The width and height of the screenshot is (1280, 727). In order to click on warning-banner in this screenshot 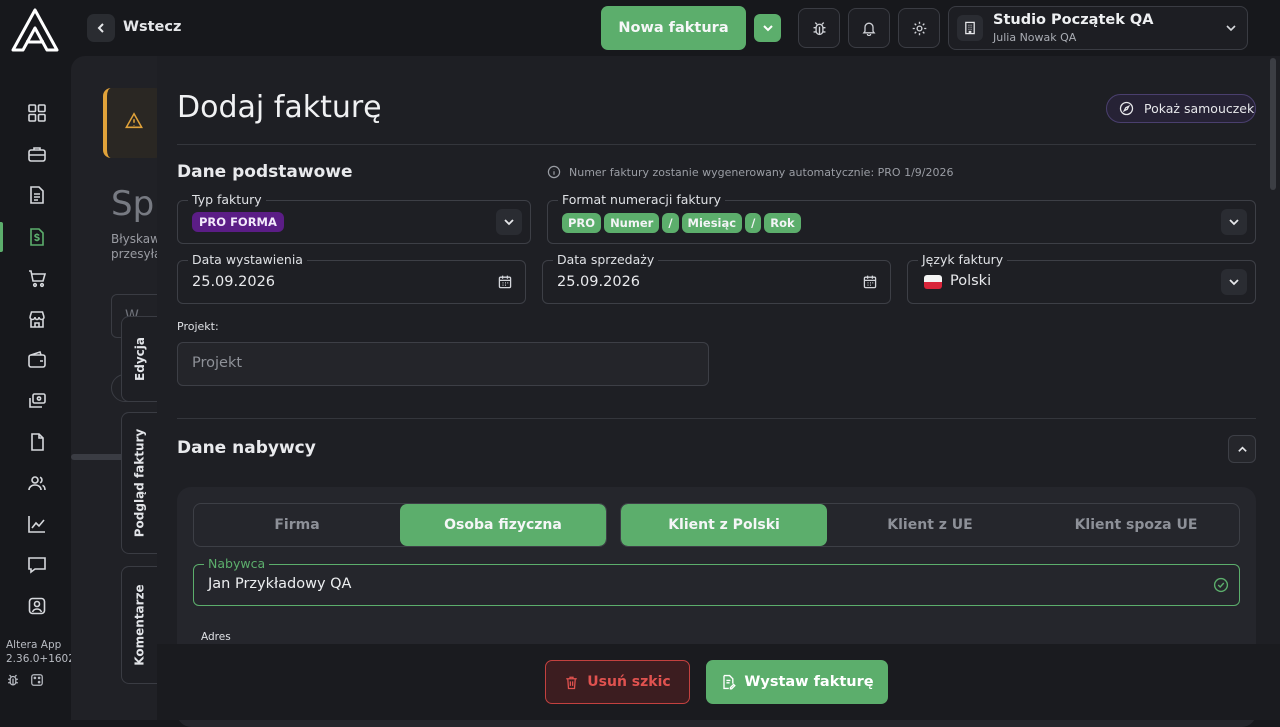, I will do `click(133, 123)`.